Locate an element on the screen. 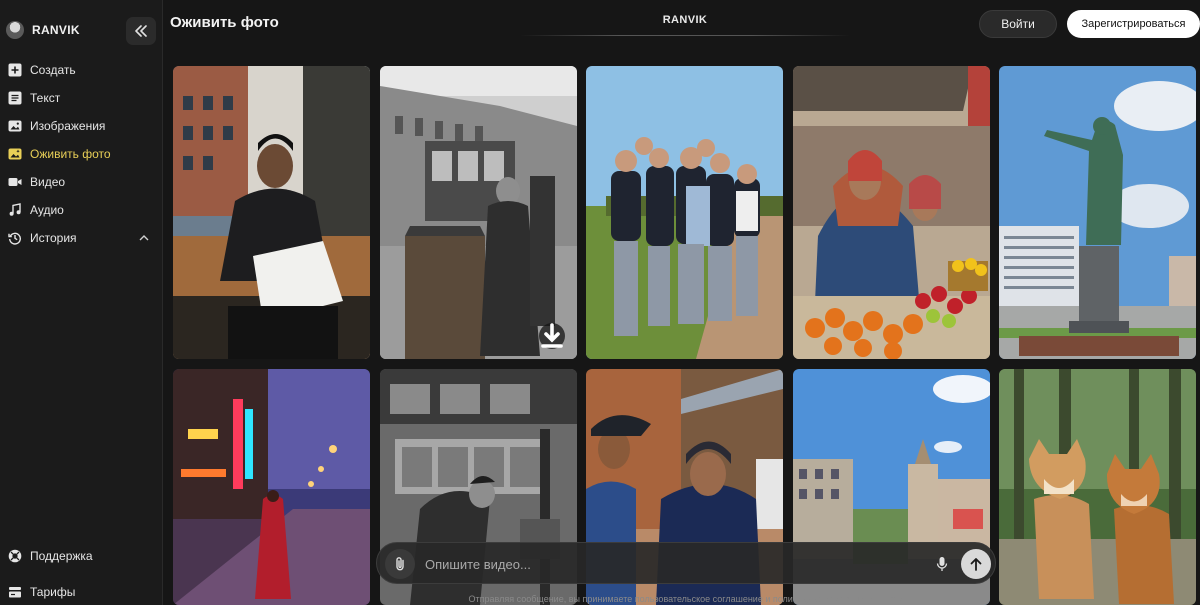 Image resolution: width=1200 pixels, height=605 pixels. photo-dogs-forest-icon is located at coordinates (1097, 487).